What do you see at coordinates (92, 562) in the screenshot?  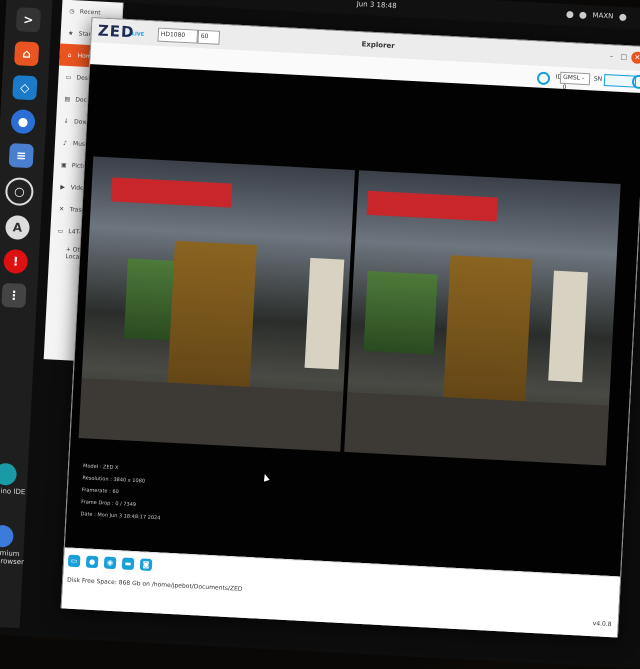 I see `record-icon: ●` at bounding box center [92, 562].